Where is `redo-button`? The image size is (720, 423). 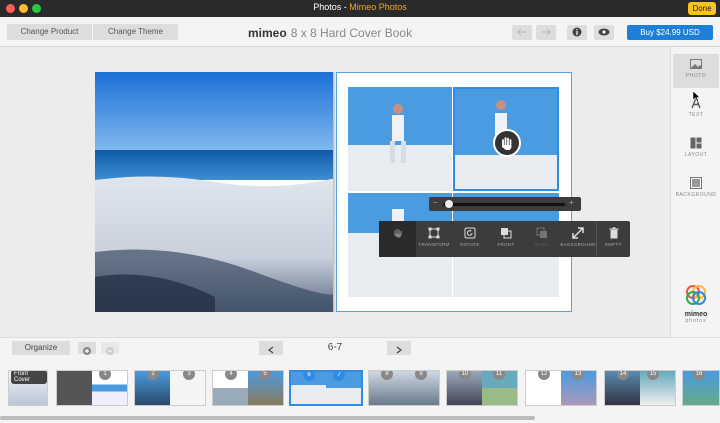
redo-button is located at coordinates (546, 32).